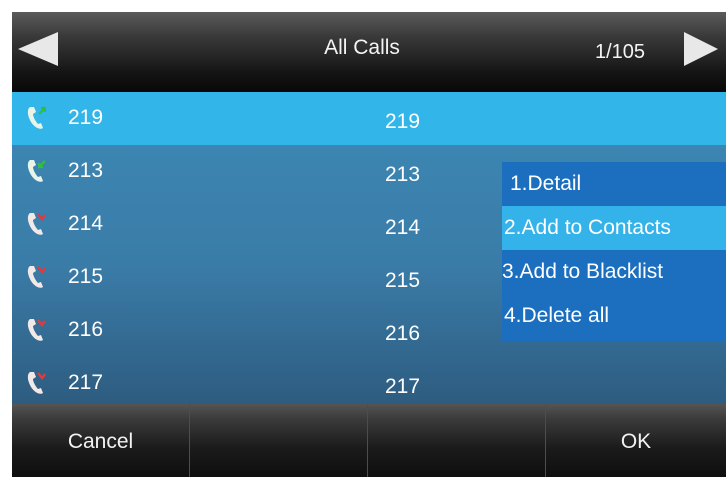 The height and width of the screenshot is (477, 726). What do you see at coordinates (614, 184) in the screenshot?
I see `menu-item-detail: 1.Detail` at bounding box center [614, 184].